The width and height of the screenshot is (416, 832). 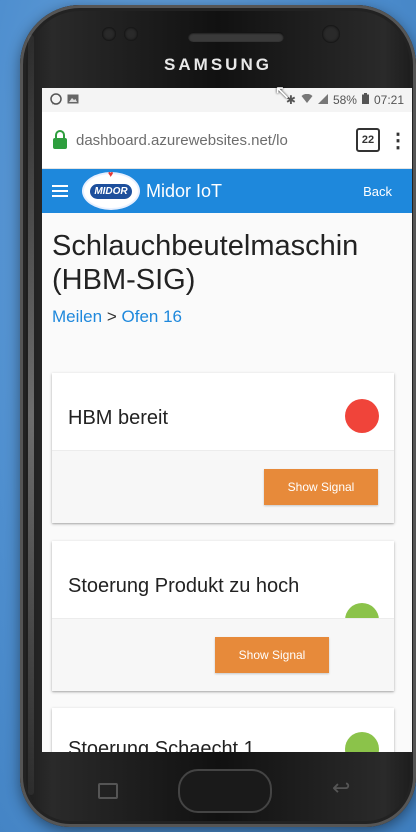 What do you see at coordinates (212, 140) in the screenshot?
I see `url-field: dashboard.azurewebsites.net/lo` at bounding box center [212, 140].